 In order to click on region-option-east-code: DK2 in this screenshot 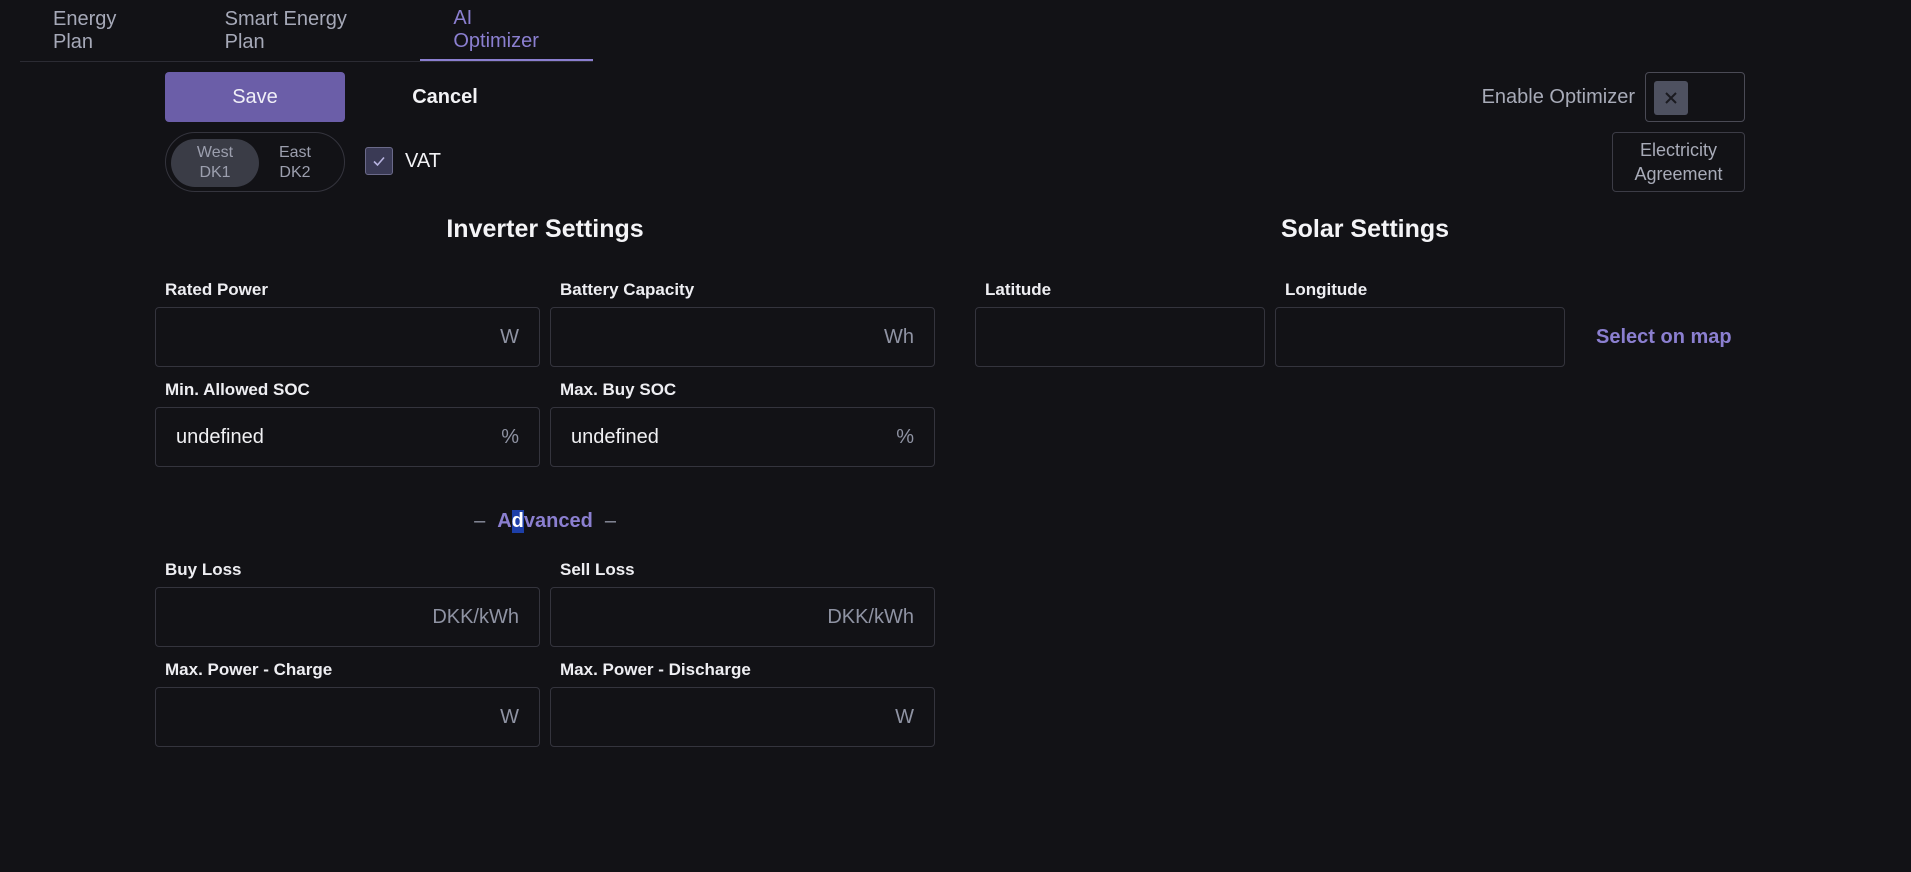, I will do `click(295, 172)`.